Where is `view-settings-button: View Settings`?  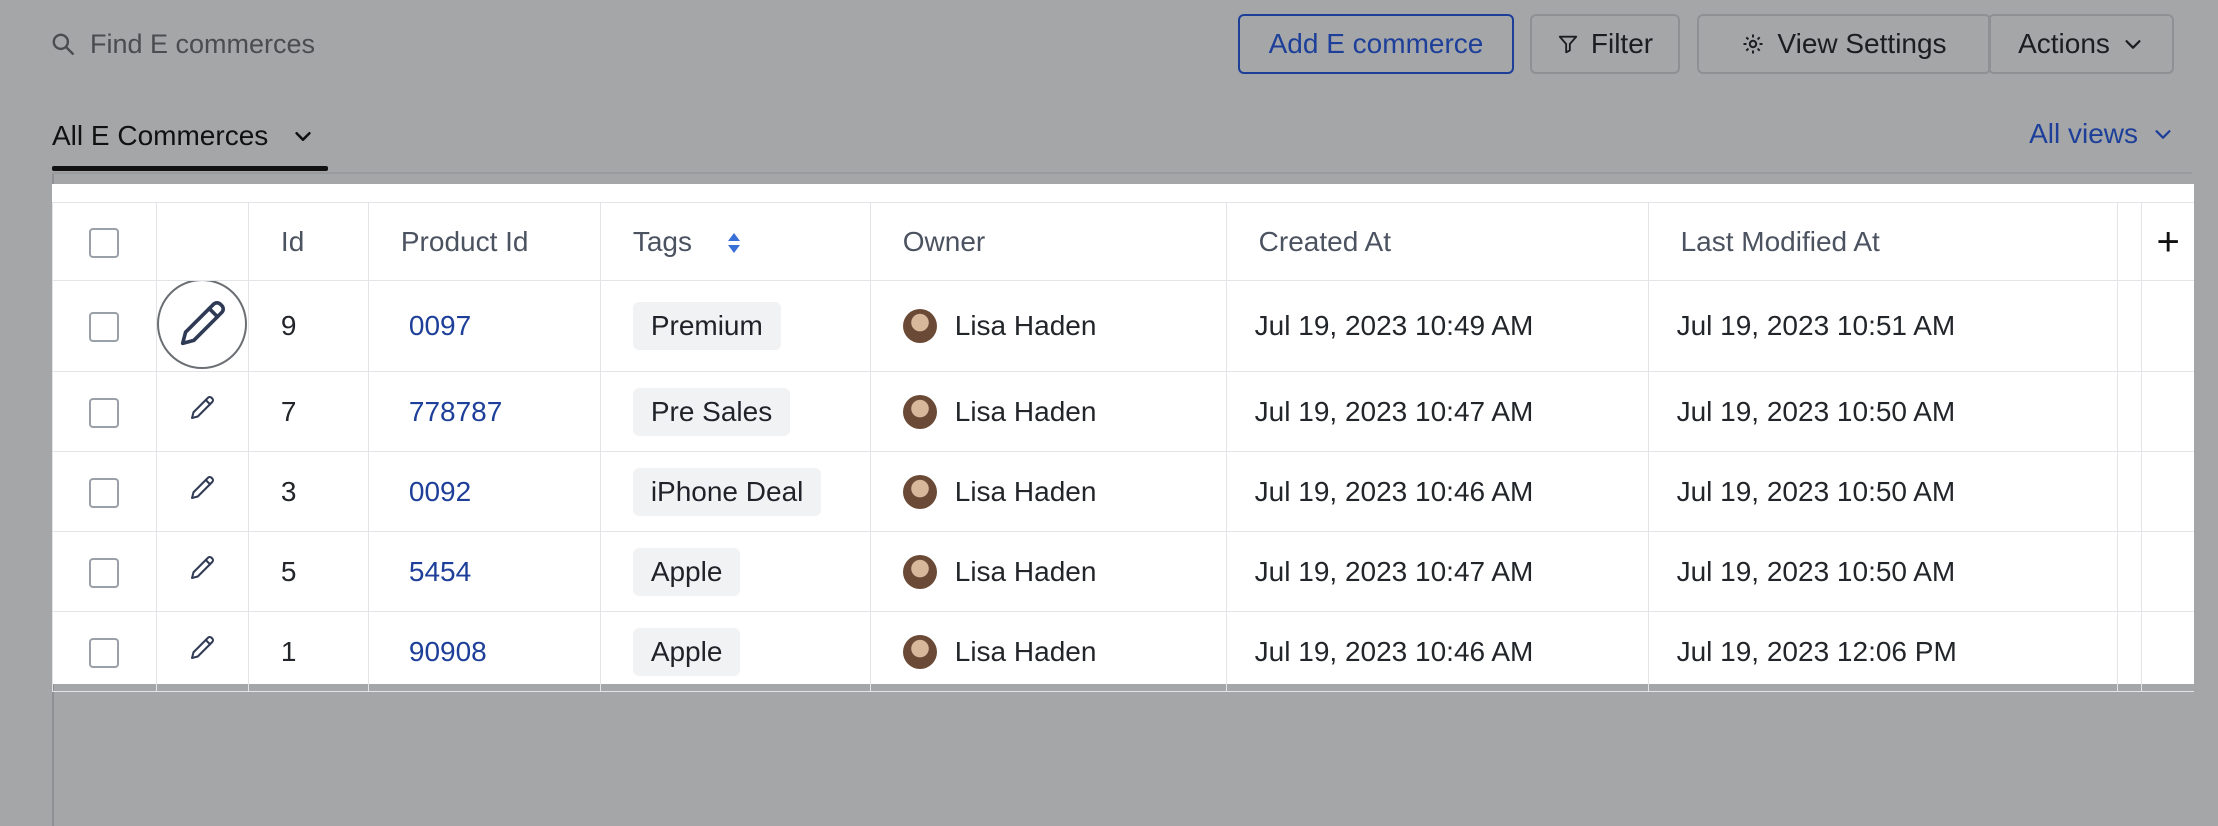 view-settings-button: View Settings is located at coordinates (1844, 44).